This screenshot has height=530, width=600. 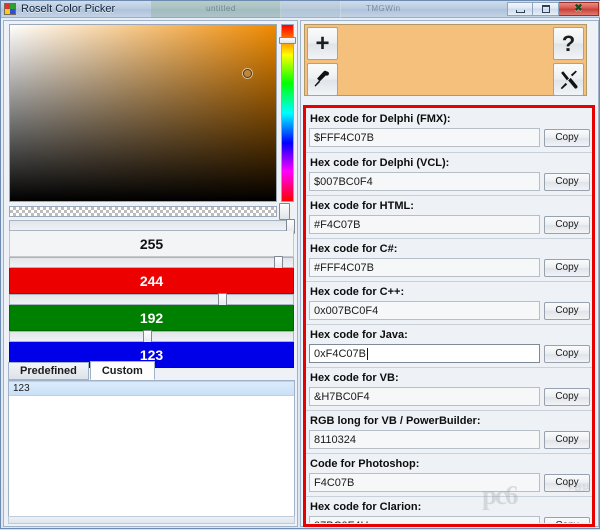 What do you see at coordinates (337, 224) in the screenshot?
I see `code-field-value: #F4C07B` at bounding box center [337, 224].